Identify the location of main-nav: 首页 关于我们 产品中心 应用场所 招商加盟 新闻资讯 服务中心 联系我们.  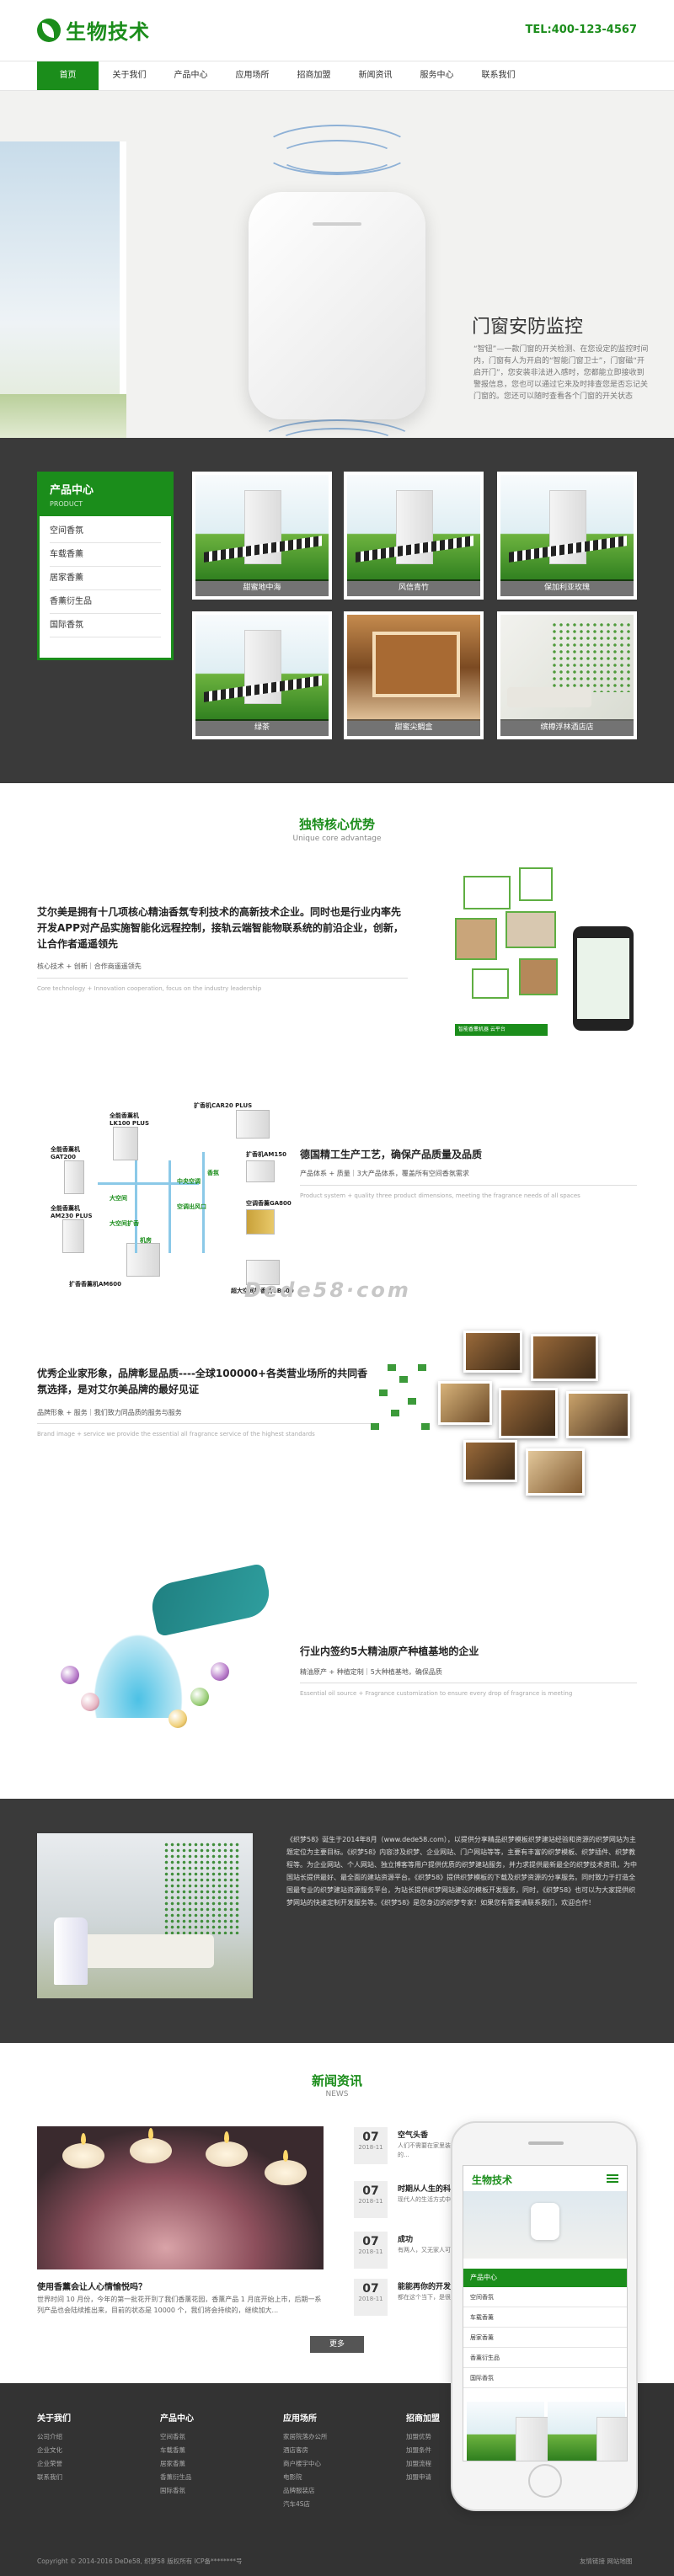
(337, 76).